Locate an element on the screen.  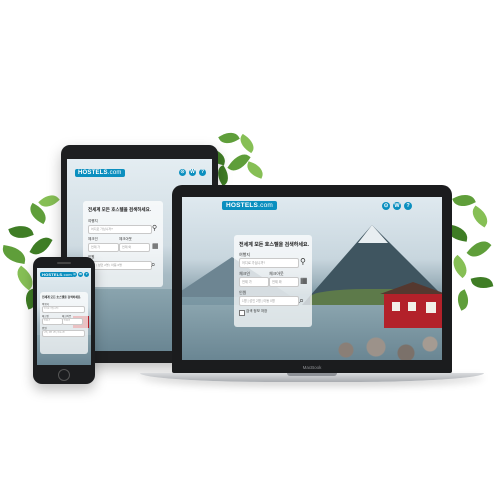
mountain-snow is located at coordinates (373, 234).